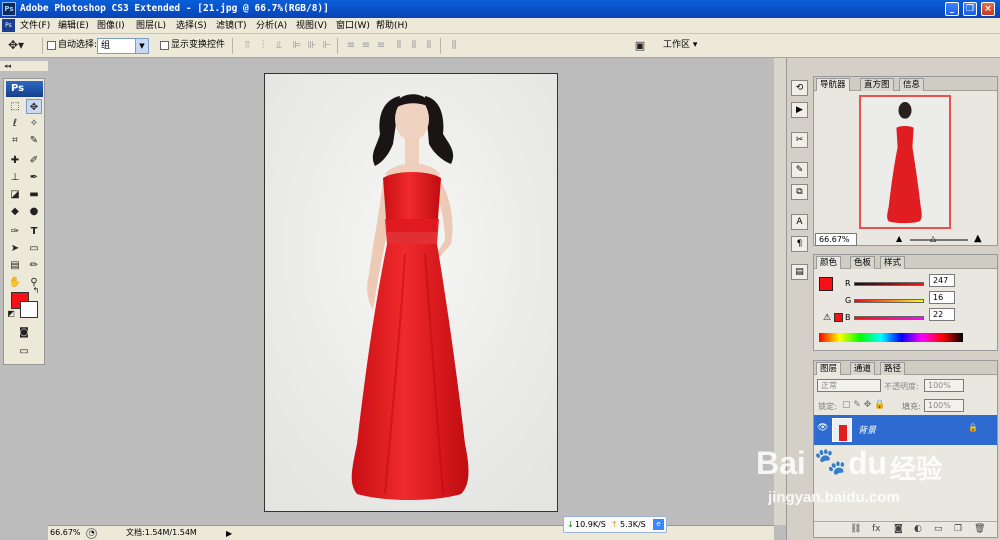 This screenshot has width=1000, height=540. I want to click on history-panel-icon: ⟲, so click(799, 88).